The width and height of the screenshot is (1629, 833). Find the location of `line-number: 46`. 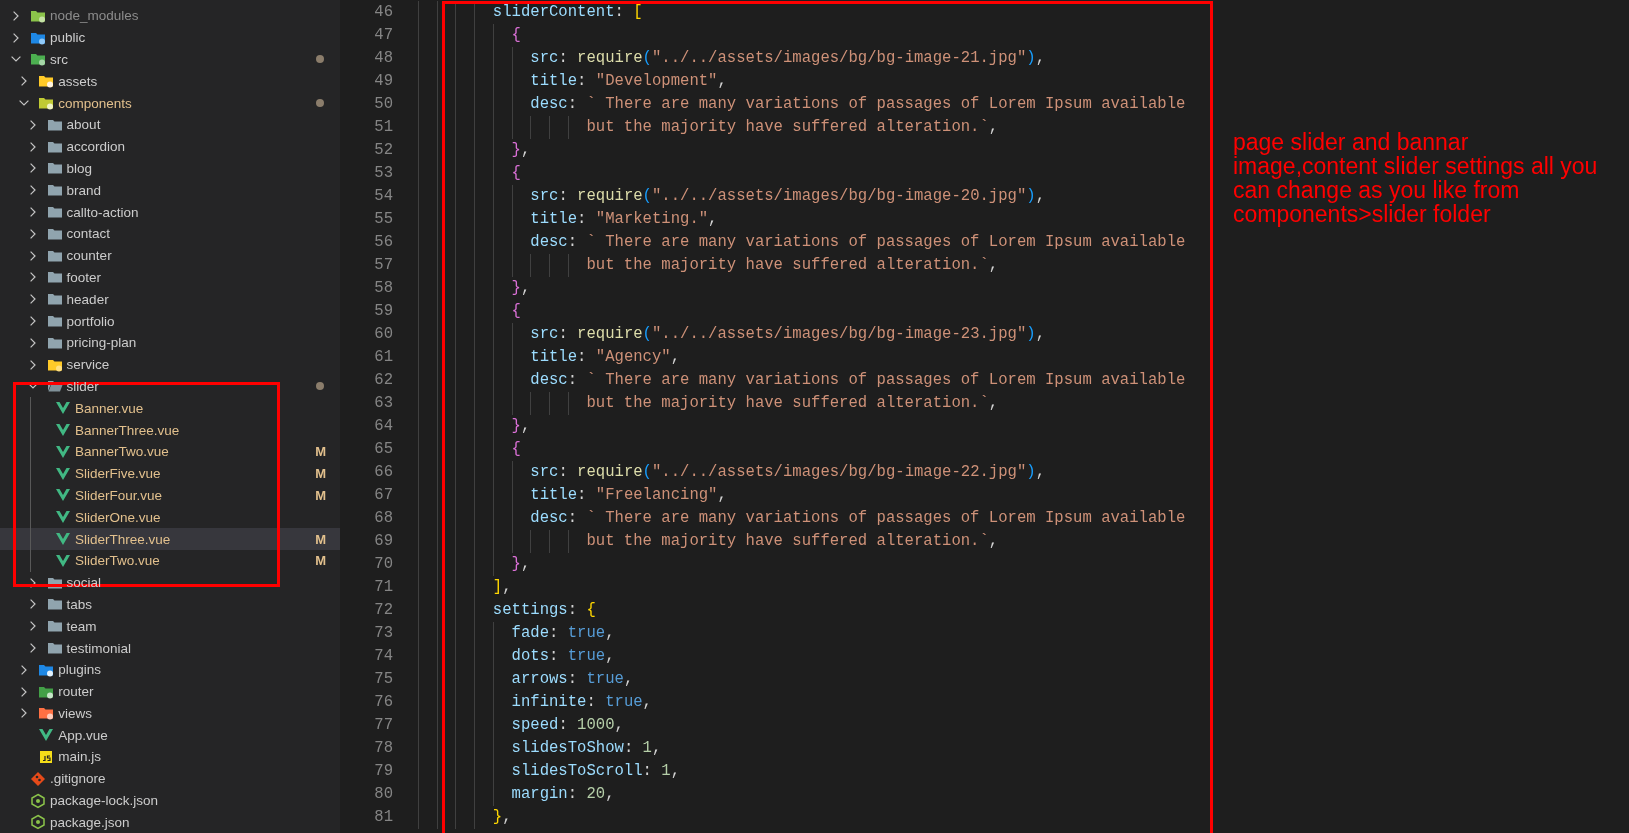

line-number: 46 is located at coordinates (383, 12).